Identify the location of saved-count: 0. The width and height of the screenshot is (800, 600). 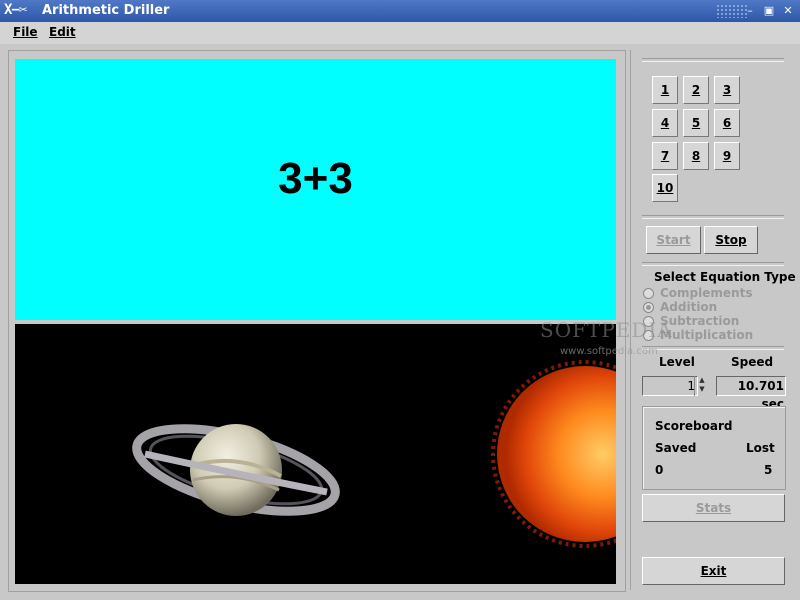
(659, 470).